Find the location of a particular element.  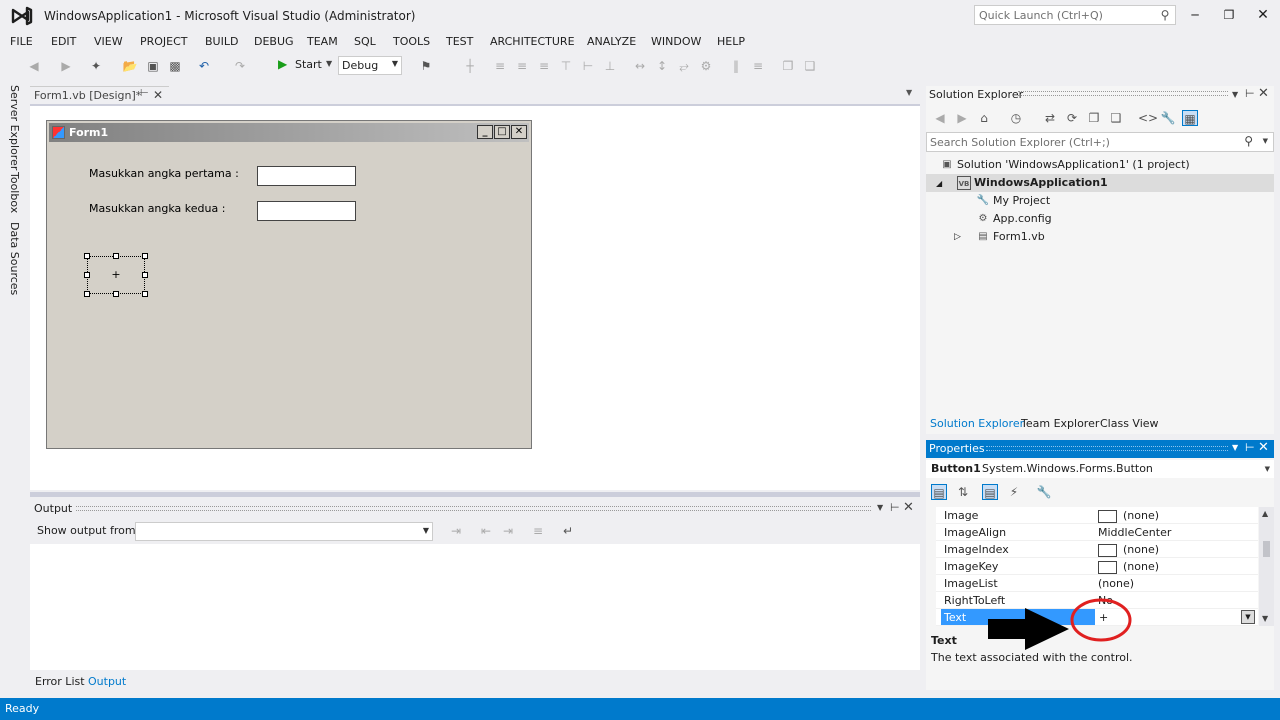

solution-explorer-search-input: Search Solution Explorer (Ctrl+;) ⚲ ▼ is located at coordinates (1100, 142).